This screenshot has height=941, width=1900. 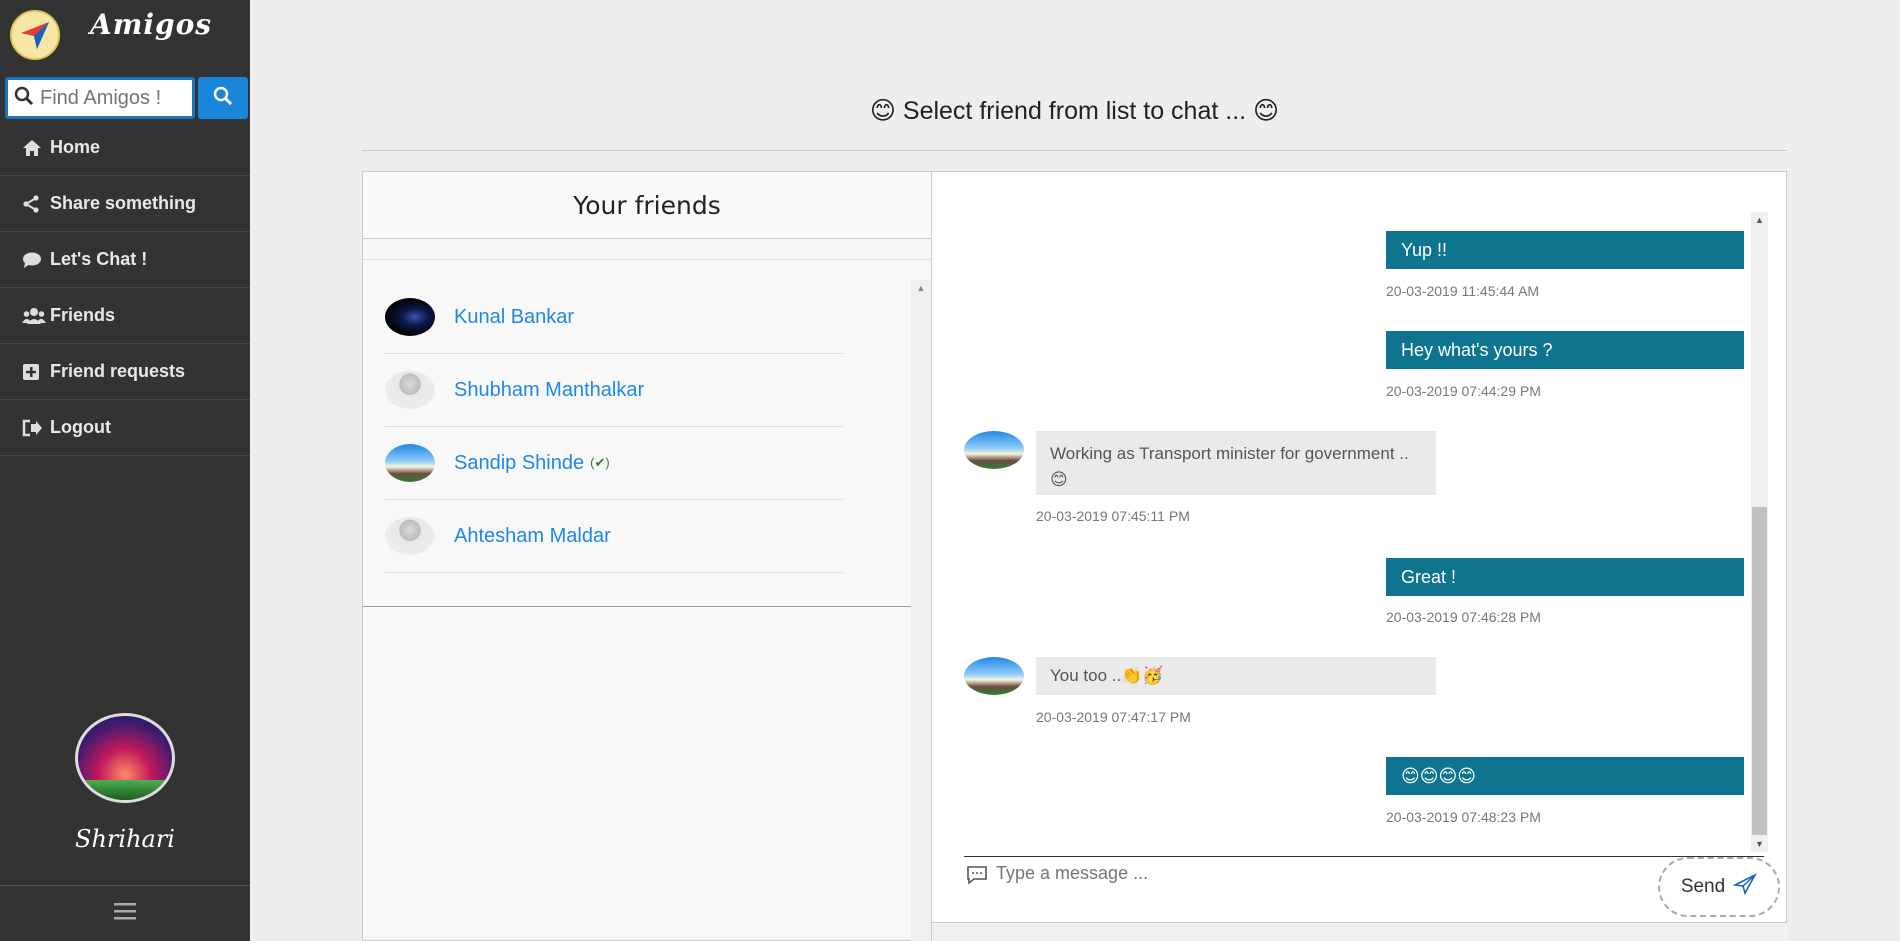 I want to click on profile-name: Shrihari, so click(x=125, y=839).